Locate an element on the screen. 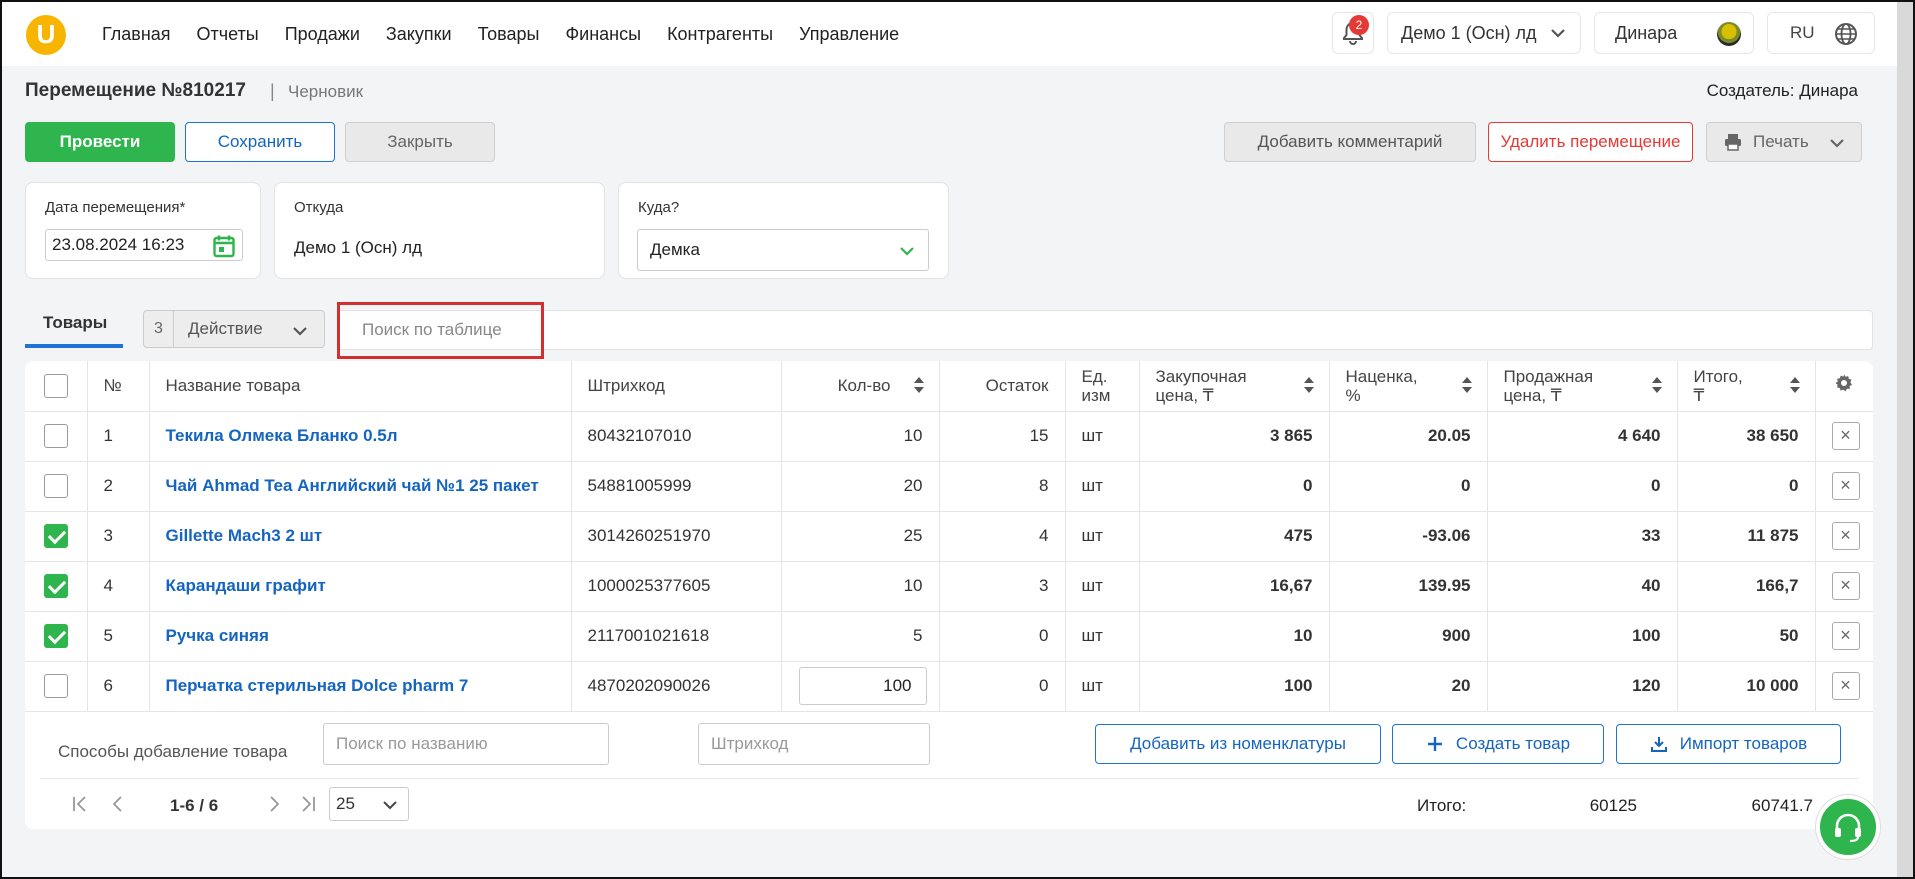  product-name-link: Текила Олмека Бланко 0.5л is located at coordinates (360, 436).